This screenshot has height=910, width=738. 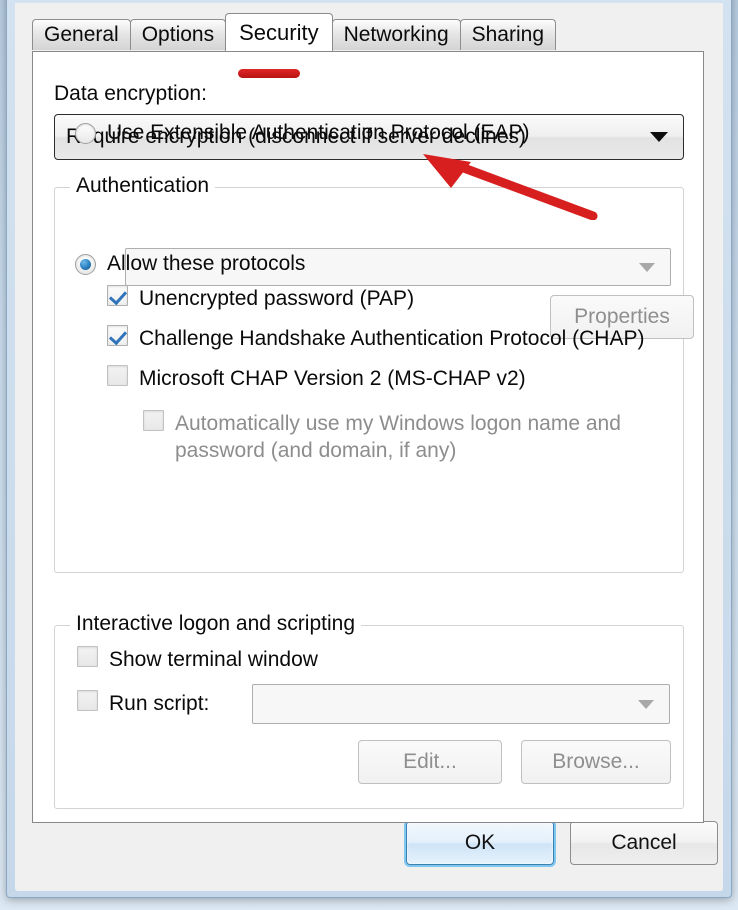 I want to click on chevron-down-icon-eap, so click(x=647, y=267).